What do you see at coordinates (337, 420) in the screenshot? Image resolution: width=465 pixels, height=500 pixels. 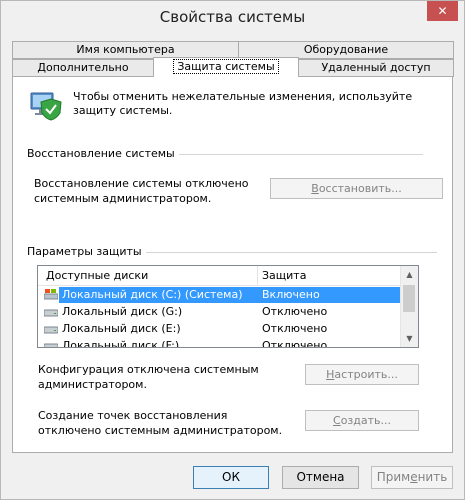 I see `access-key: С` at bounding box center [337, 420].